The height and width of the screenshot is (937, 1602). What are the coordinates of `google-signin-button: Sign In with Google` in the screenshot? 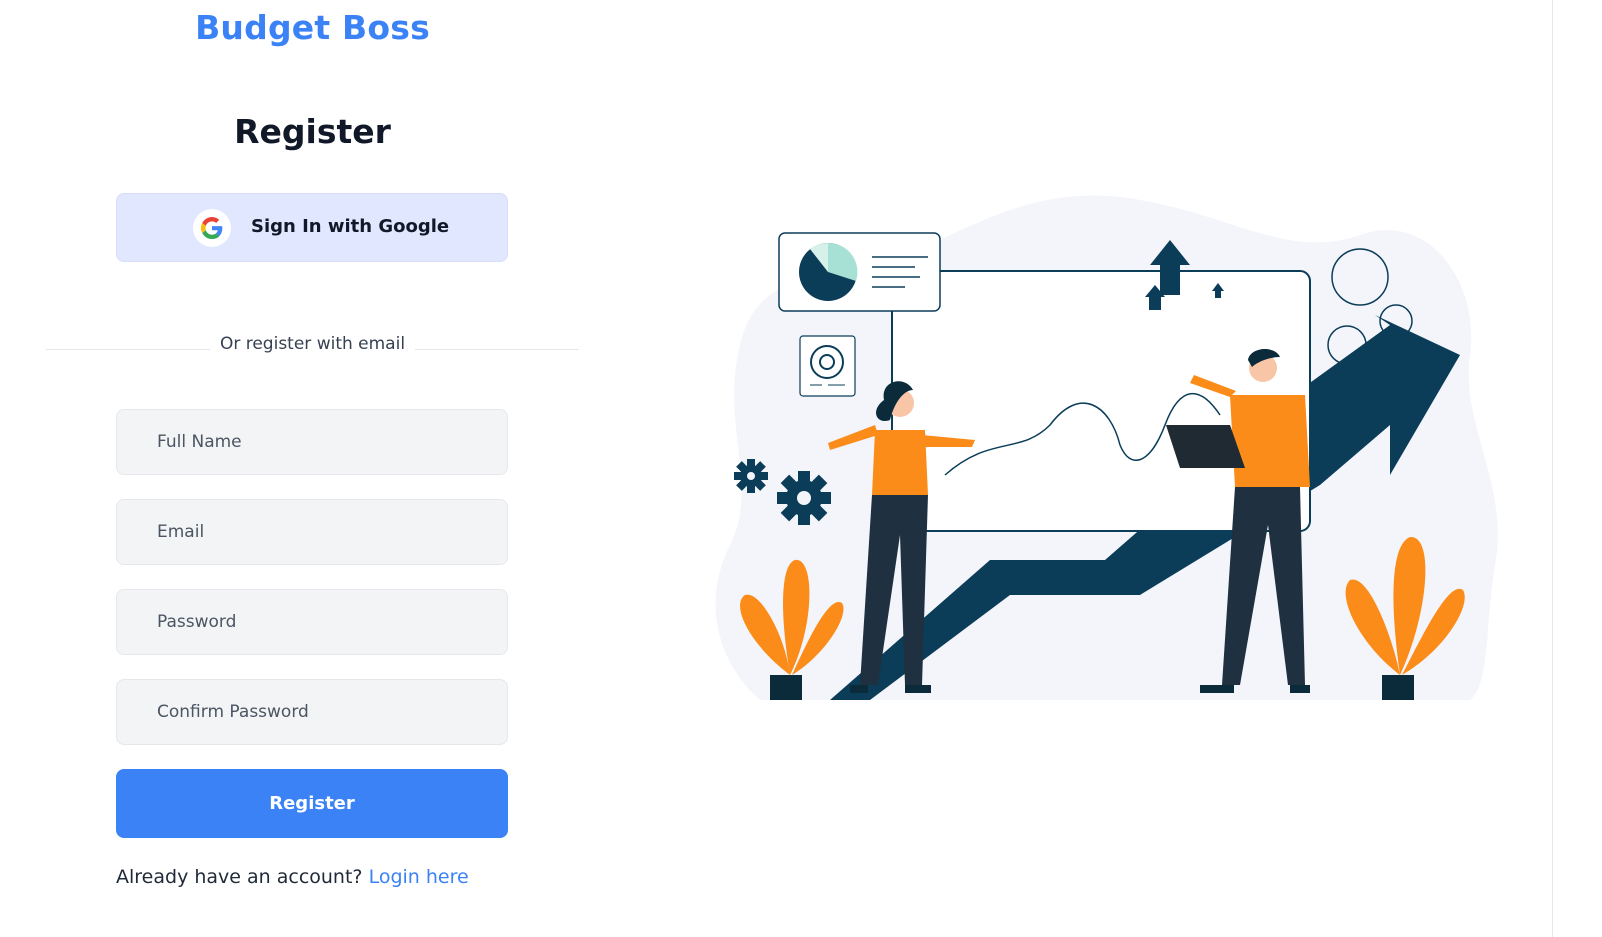 It's located at (312, 227).